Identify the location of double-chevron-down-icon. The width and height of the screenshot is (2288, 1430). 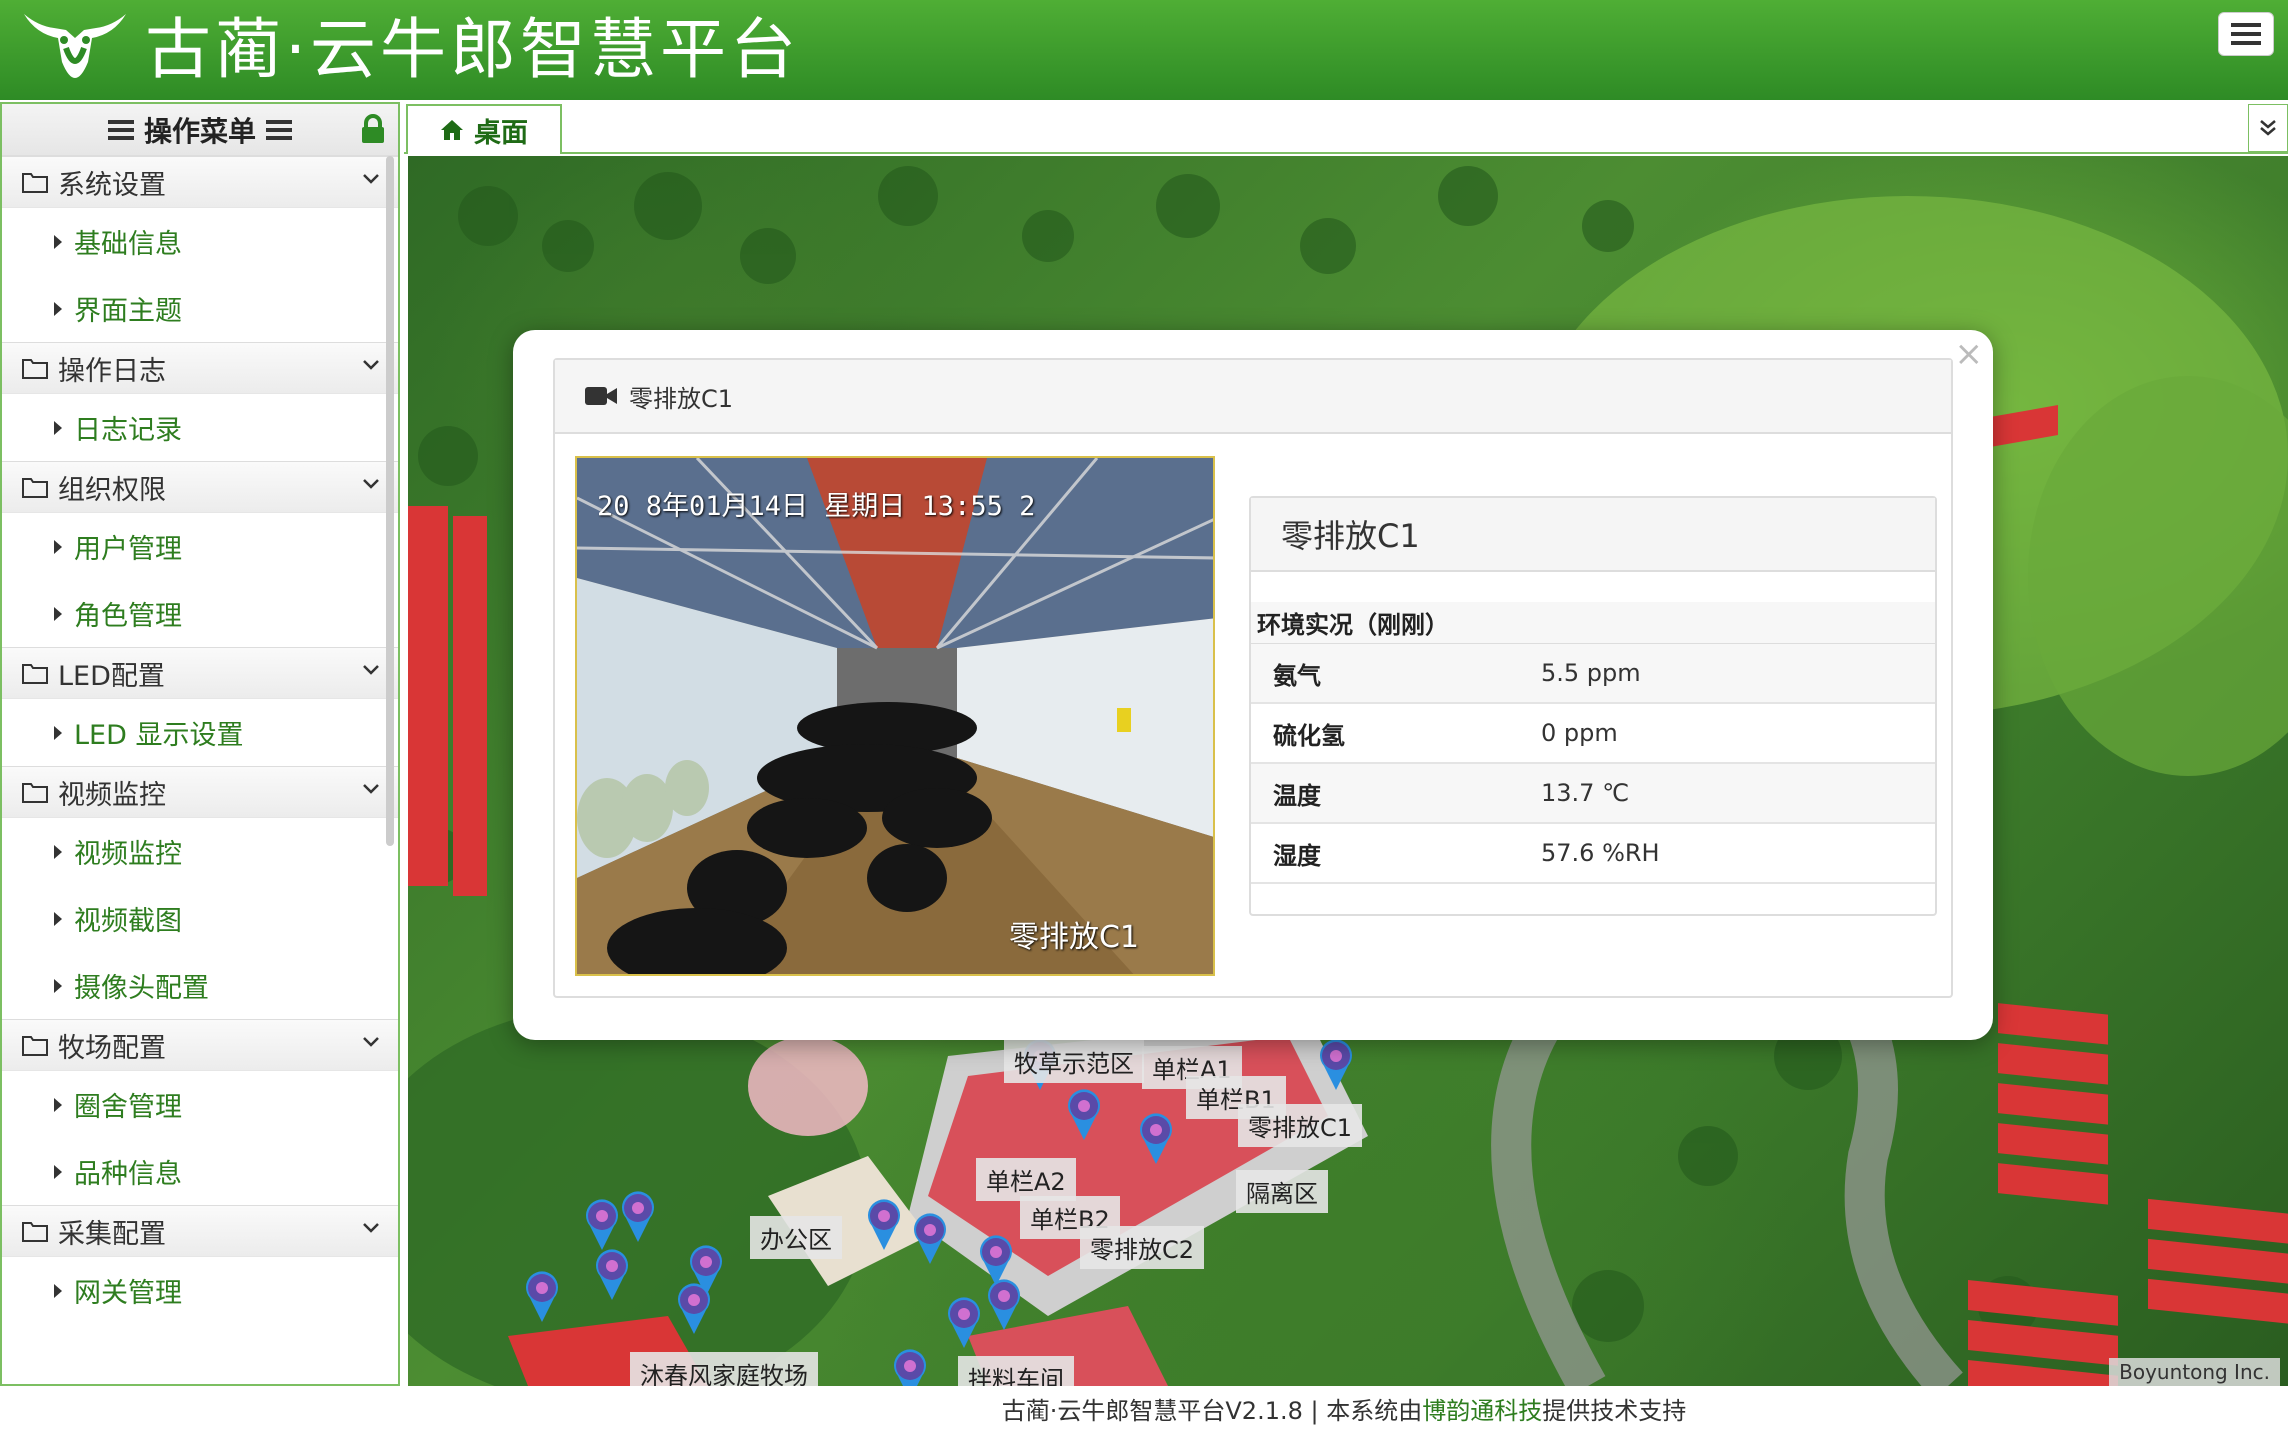
(2268, 128).